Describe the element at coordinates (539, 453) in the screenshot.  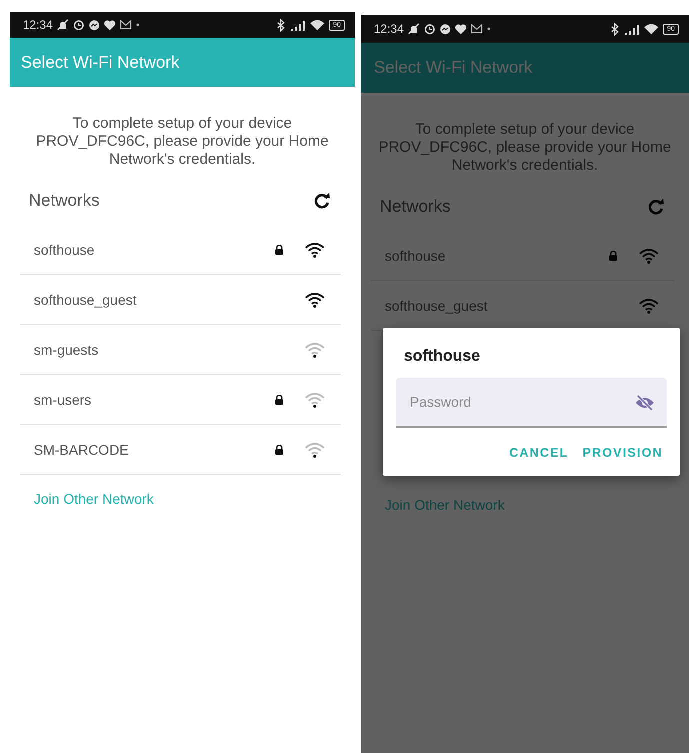
I see `dialog-button: CANCEL` at that location.